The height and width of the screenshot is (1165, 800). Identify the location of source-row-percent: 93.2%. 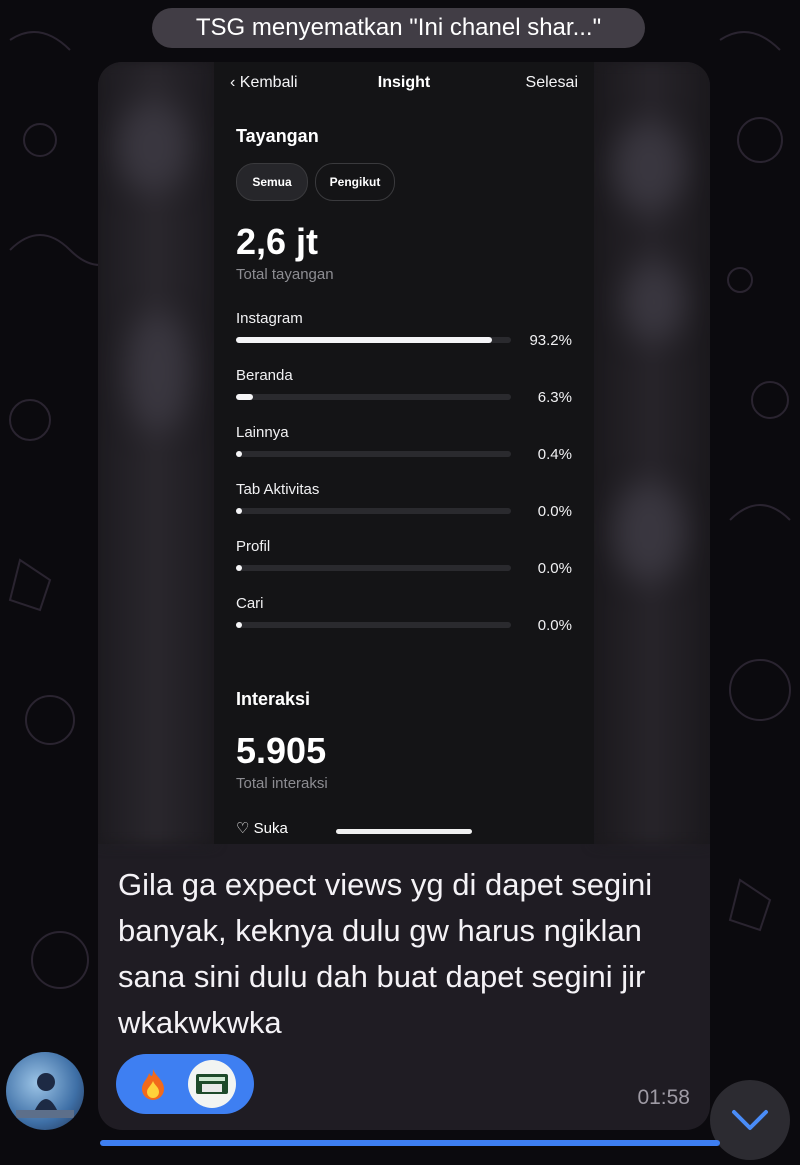
(550, 340).